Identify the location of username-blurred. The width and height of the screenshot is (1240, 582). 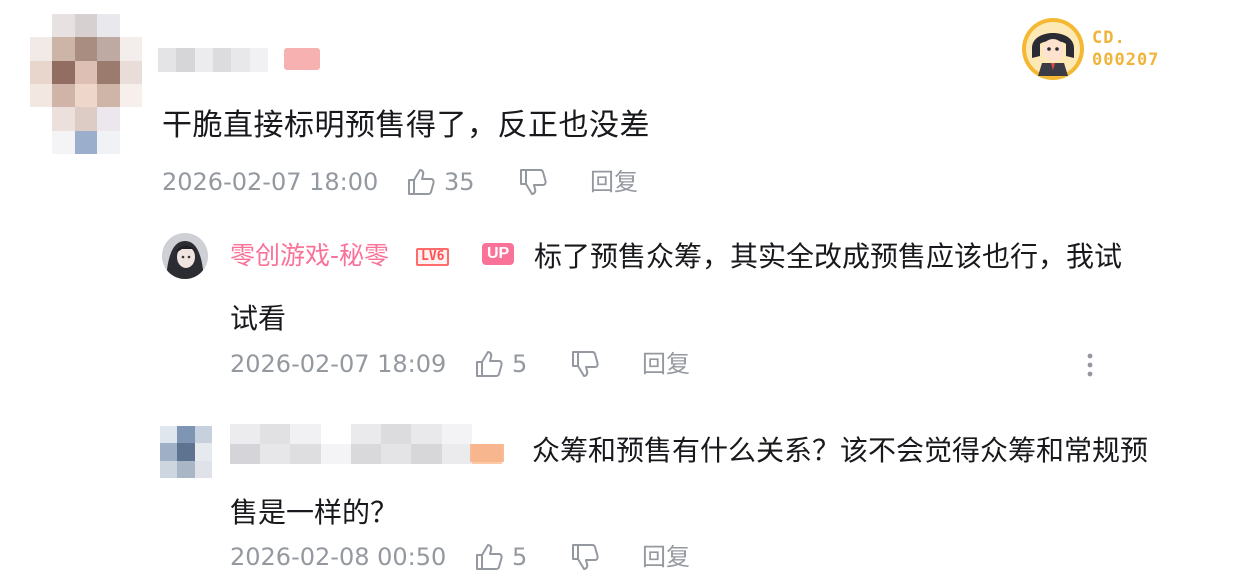
(213, 60).